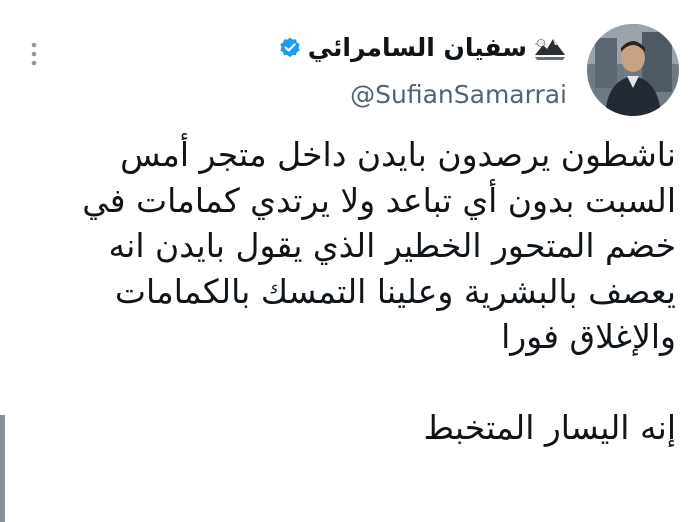 This screenshot has height=522, width=700. I want to click on more-options-icon, so click(34, 55).